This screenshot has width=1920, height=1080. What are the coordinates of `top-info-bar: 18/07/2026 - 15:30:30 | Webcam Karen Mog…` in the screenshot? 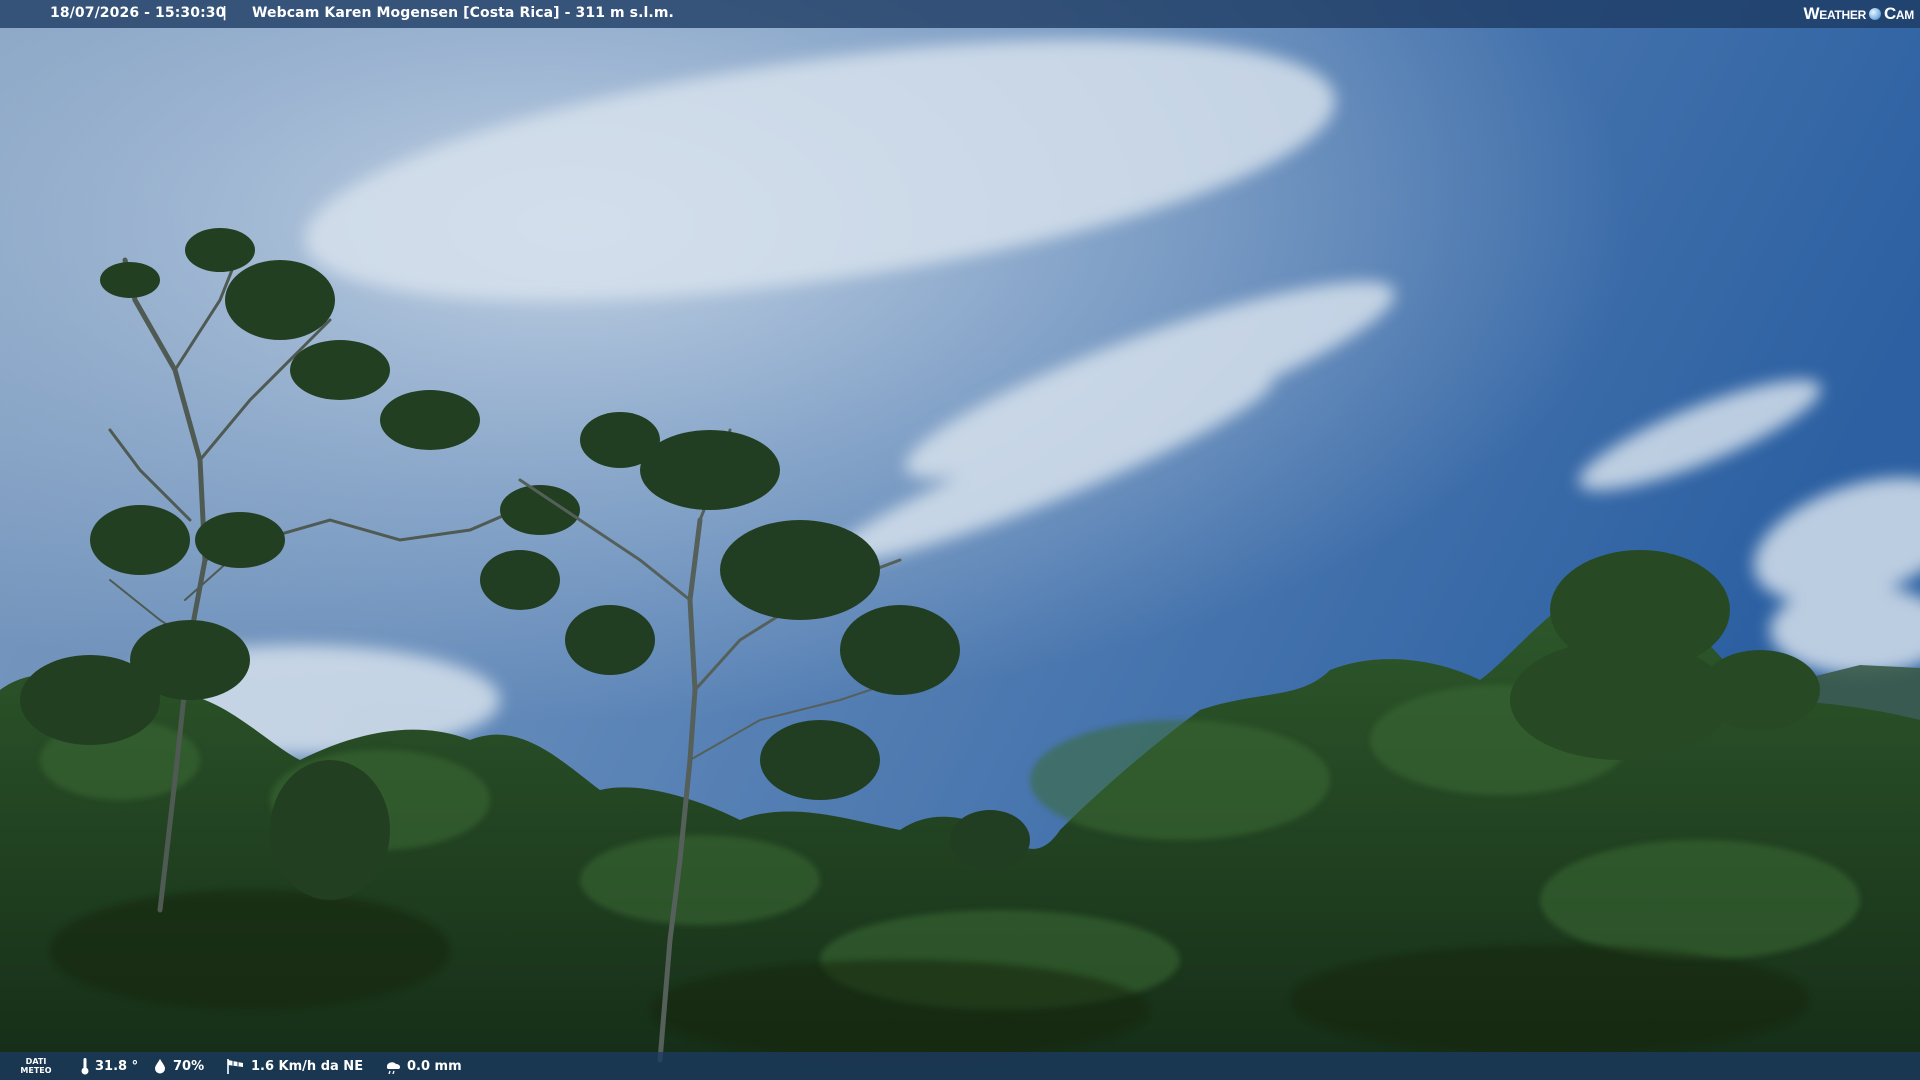 It's located at (960, 14).